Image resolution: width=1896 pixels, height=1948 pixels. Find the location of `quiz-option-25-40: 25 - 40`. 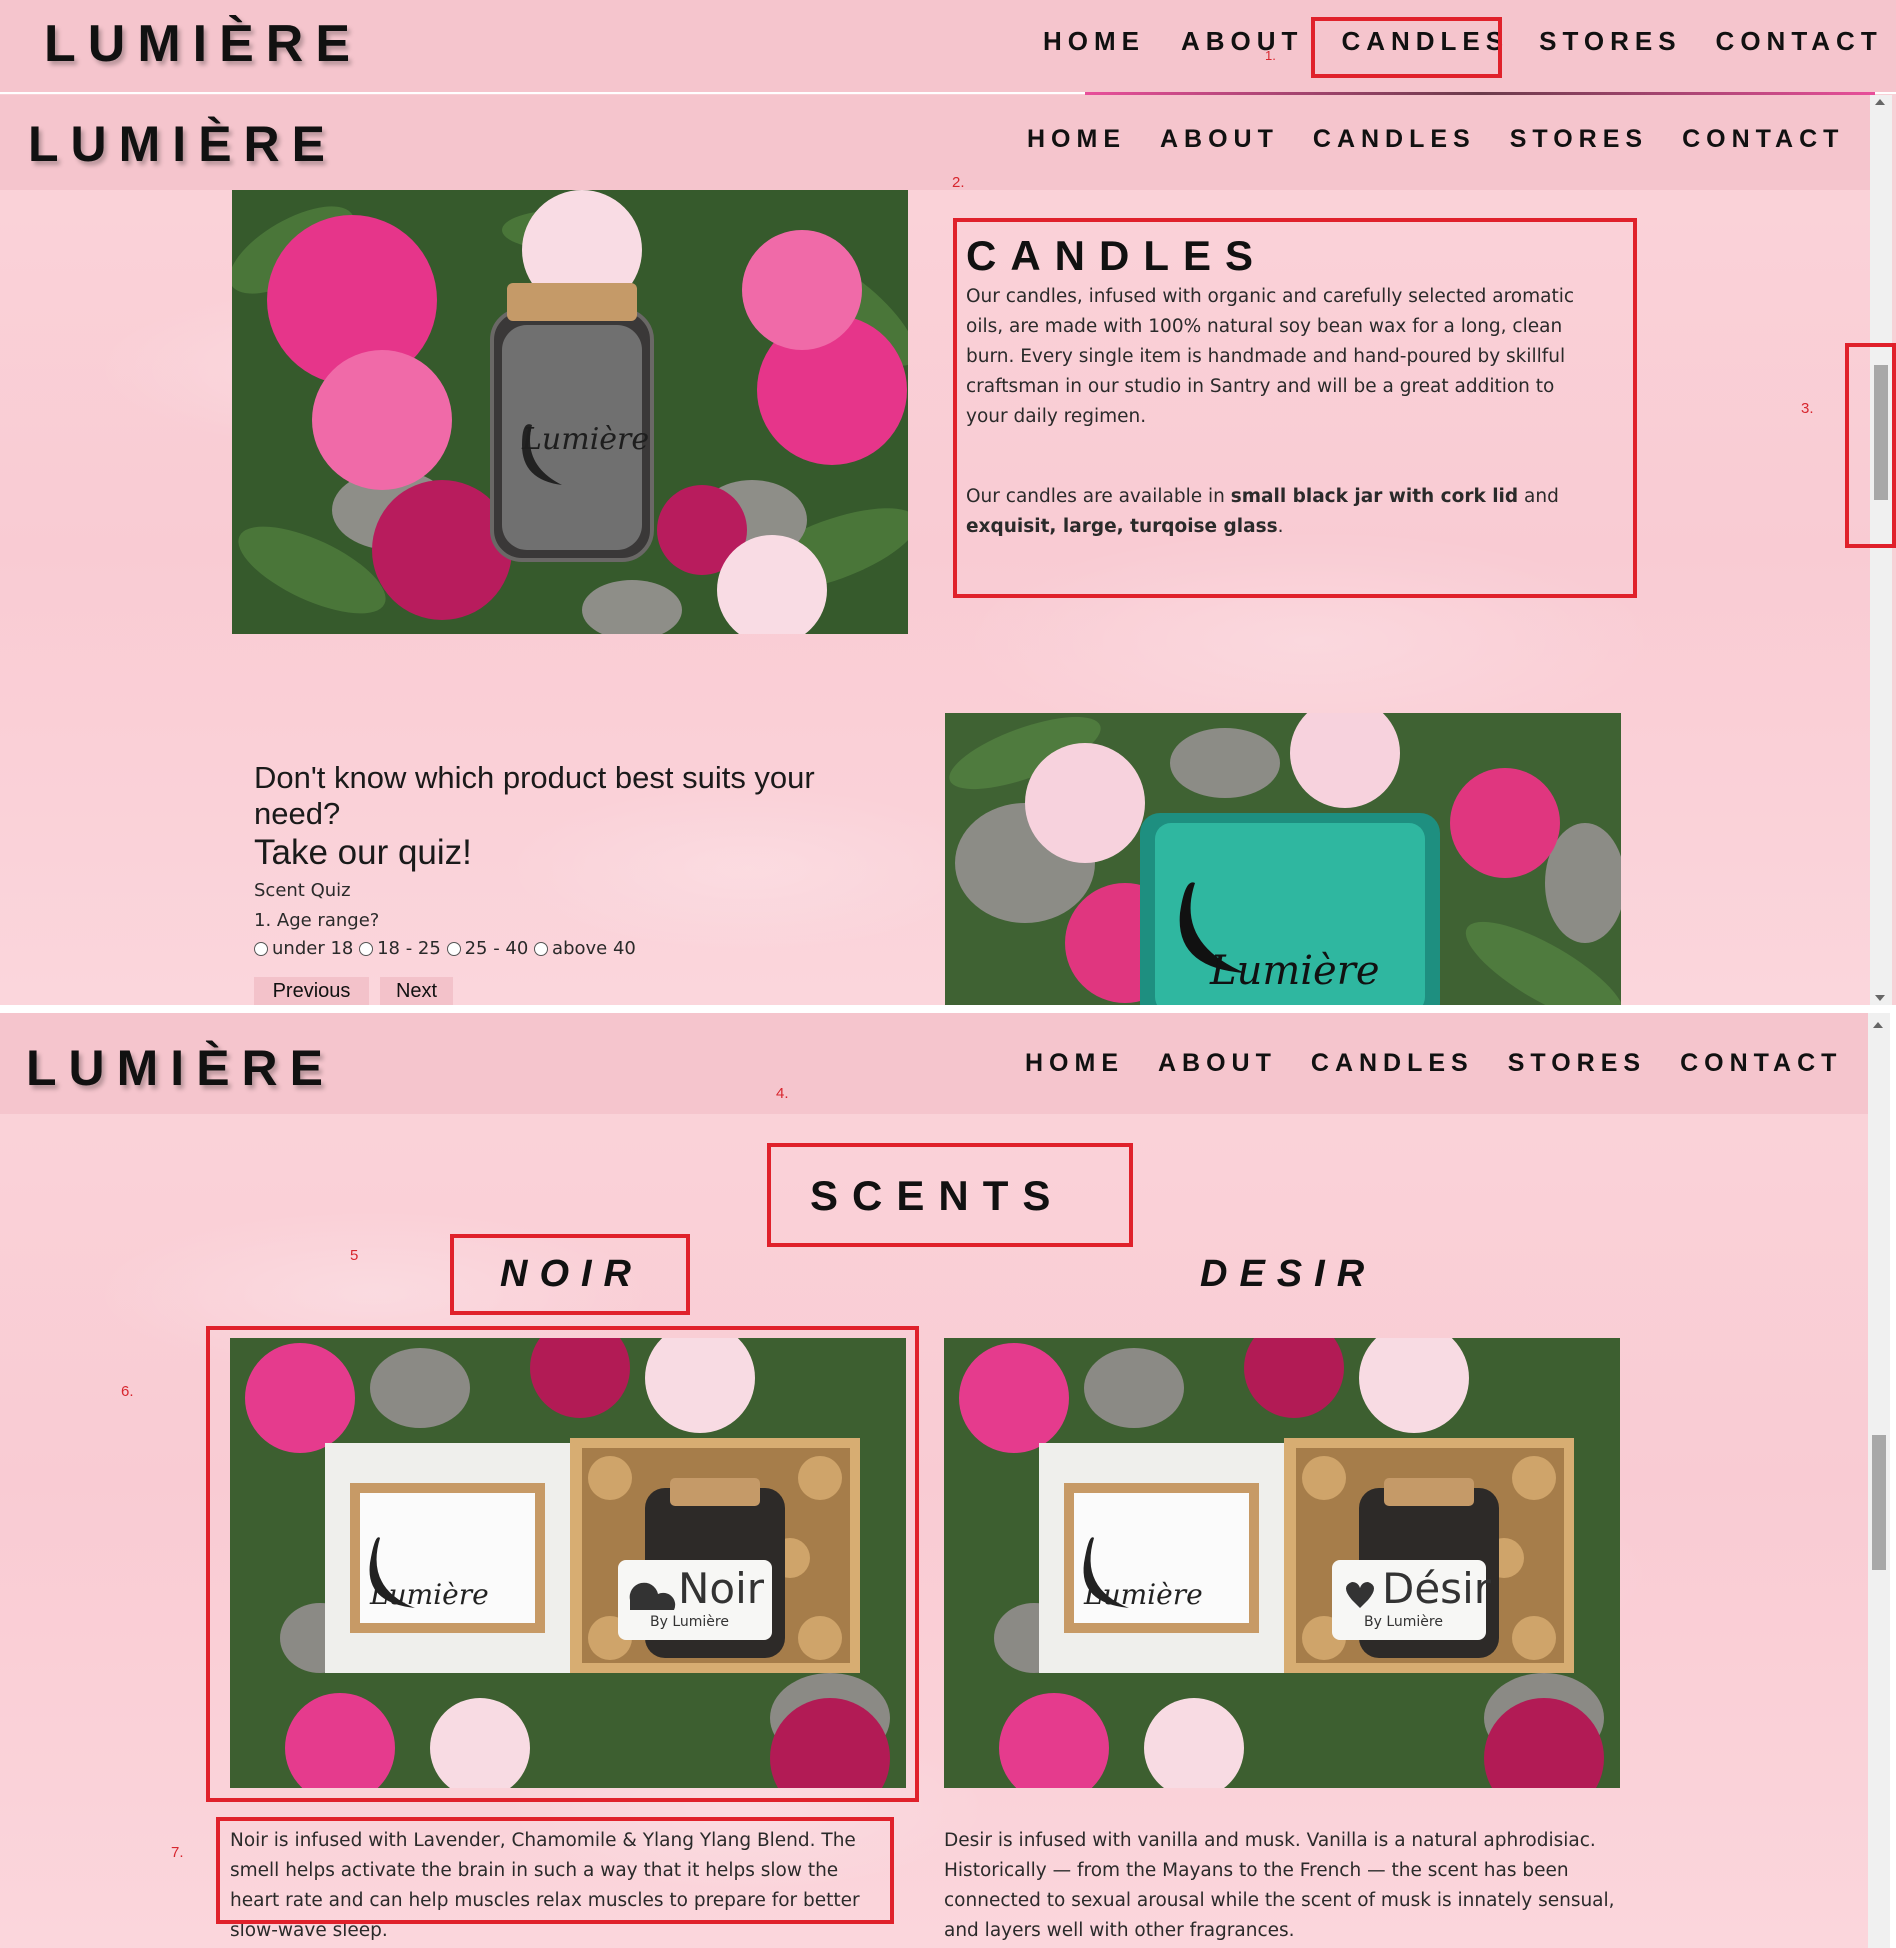

quiz-option-25-40: 25 - 40 is located at coordinates (487, 948).